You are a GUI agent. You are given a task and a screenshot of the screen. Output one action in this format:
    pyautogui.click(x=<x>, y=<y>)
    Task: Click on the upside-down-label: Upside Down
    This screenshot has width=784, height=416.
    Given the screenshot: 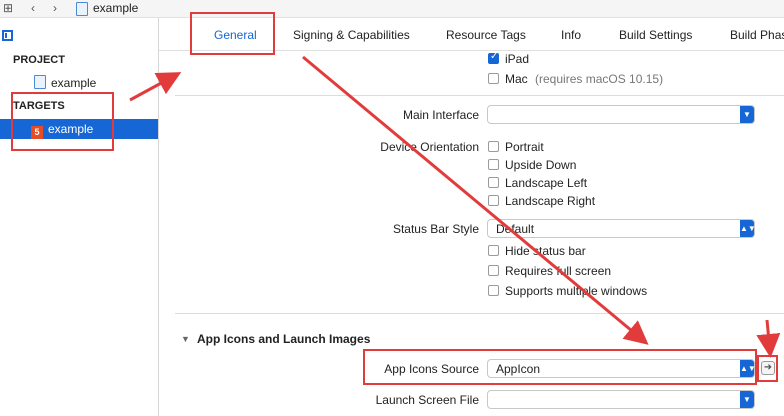 What is the action you would take?
    pyautogui.click(x=541, y=165)
    